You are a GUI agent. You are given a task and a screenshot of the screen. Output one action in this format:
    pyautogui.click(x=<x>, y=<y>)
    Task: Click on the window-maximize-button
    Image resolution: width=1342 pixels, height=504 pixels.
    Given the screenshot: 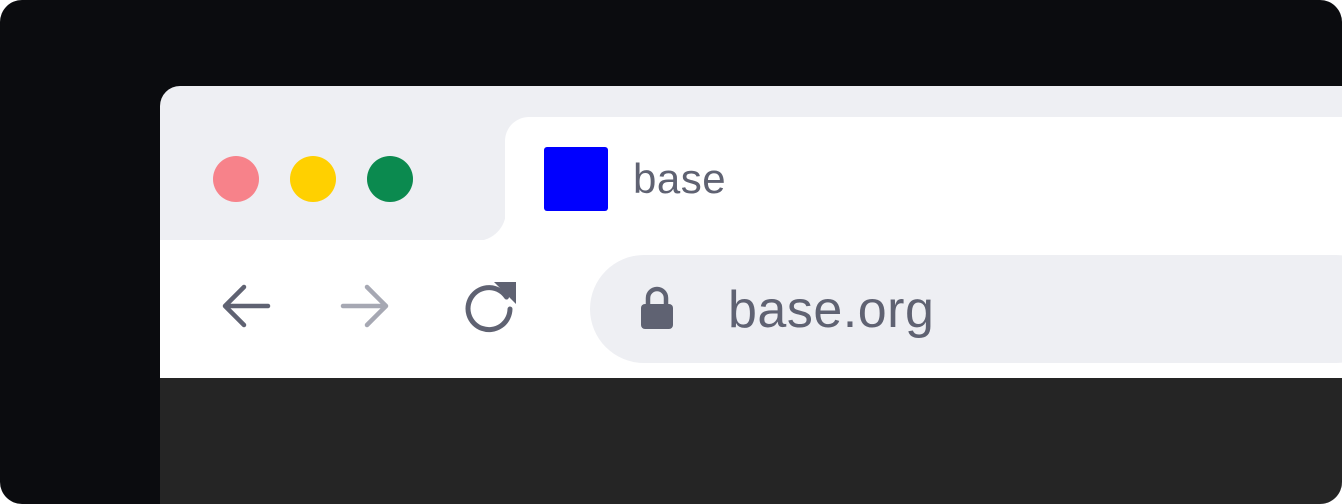 What is the action you would take?
    pyautogui.click(x=390, y=179)
    